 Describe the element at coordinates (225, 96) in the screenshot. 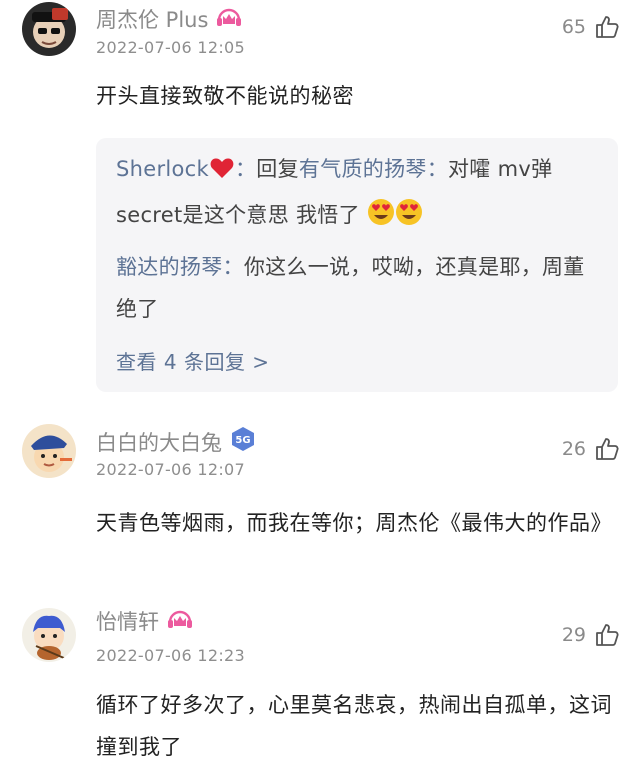

I see `comment-text: 开头直接致敬不能说的秘密` at that location.